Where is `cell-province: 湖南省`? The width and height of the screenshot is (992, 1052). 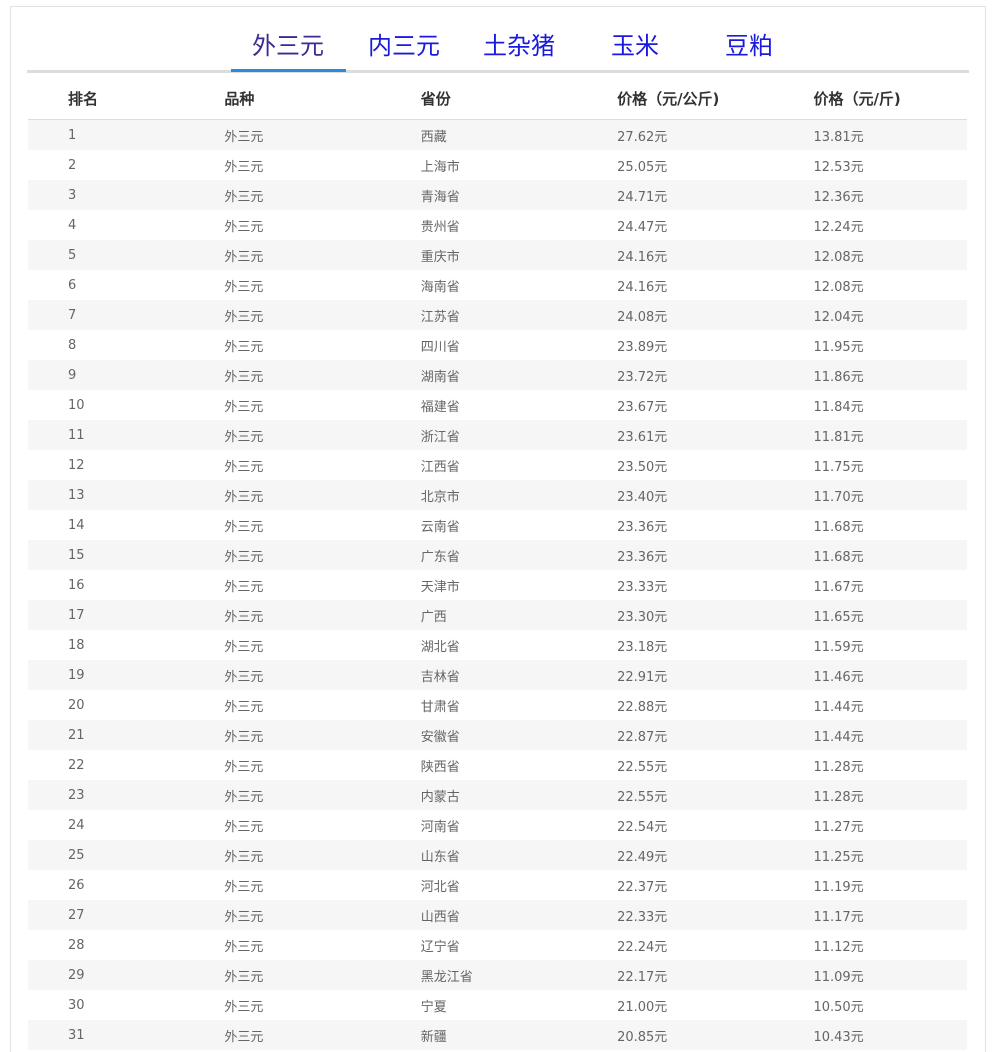 cell-province: 湖南省 is located at coordinates (519, 375).